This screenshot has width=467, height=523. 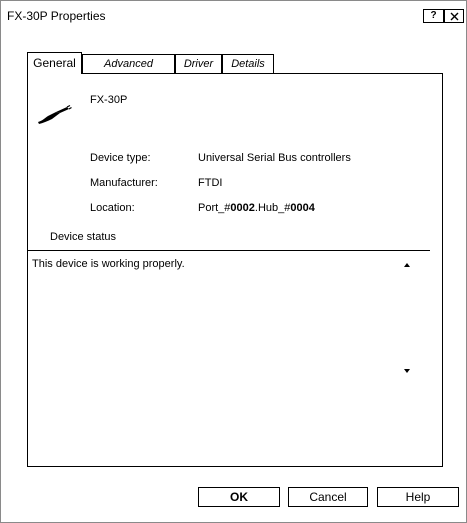 I want to click on window-title: FX-30P Properties, so click(x=56, y=16).